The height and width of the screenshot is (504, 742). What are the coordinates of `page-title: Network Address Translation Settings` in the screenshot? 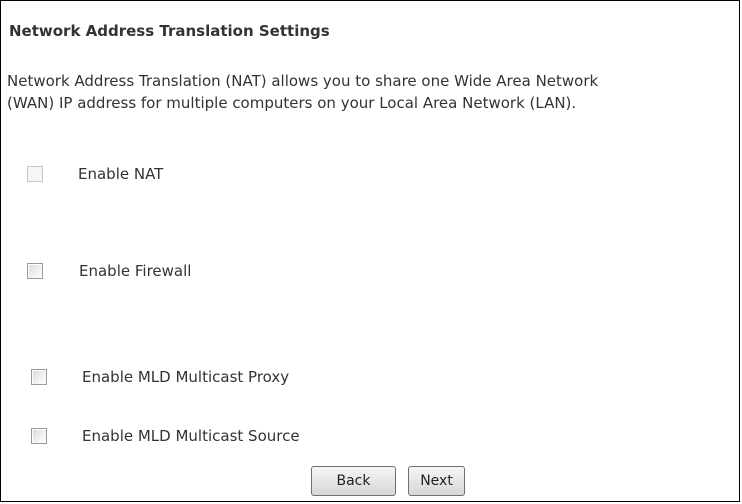 It's located at (169, 31).